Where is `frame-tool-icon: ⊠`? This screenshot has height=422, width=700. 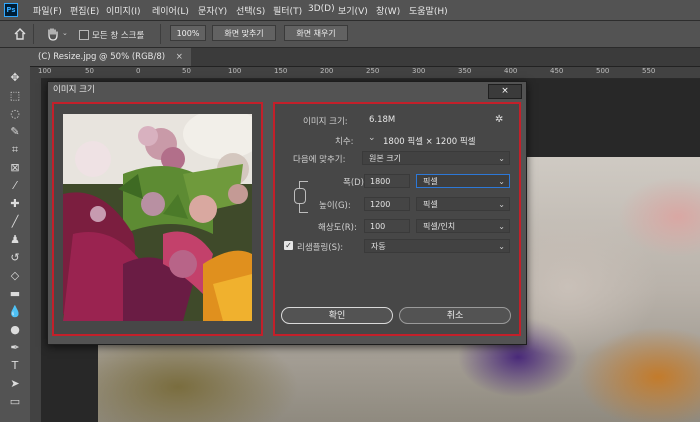
frame-tool-icon: ⊠ is located at coordinates (15, 168).